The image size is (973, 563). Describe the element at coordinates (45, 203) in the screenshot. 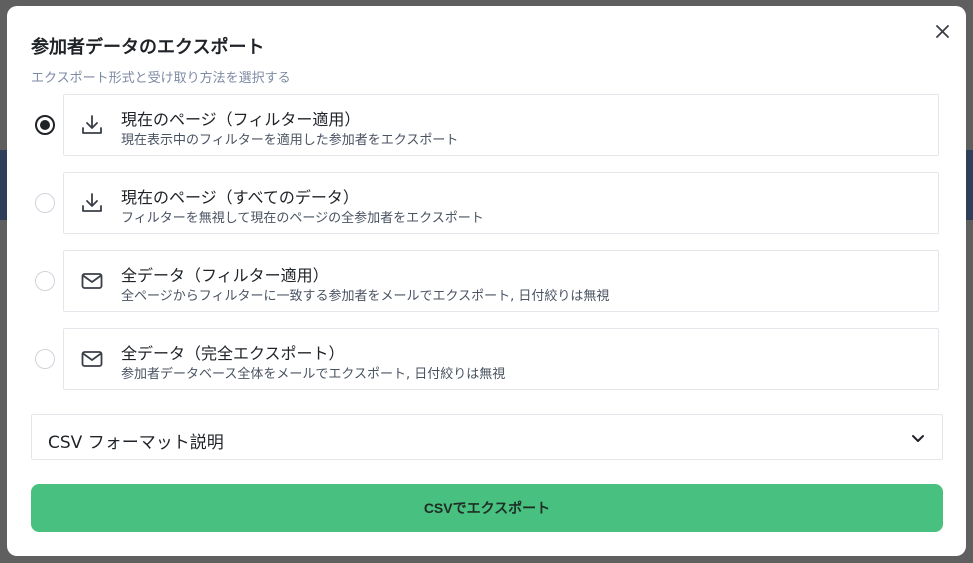

I see `radio-current-page-all` at that location.